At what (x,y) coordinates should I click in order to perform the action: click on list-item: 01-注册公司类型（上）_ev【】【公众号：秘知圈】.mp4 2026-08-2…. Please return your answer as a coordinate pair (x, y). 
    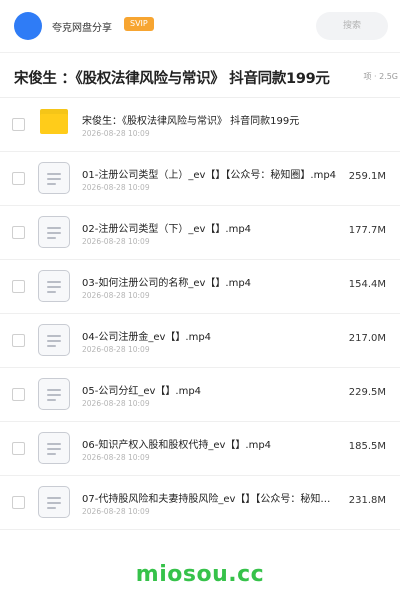
    Looking at the image, I should click on (200, 179).